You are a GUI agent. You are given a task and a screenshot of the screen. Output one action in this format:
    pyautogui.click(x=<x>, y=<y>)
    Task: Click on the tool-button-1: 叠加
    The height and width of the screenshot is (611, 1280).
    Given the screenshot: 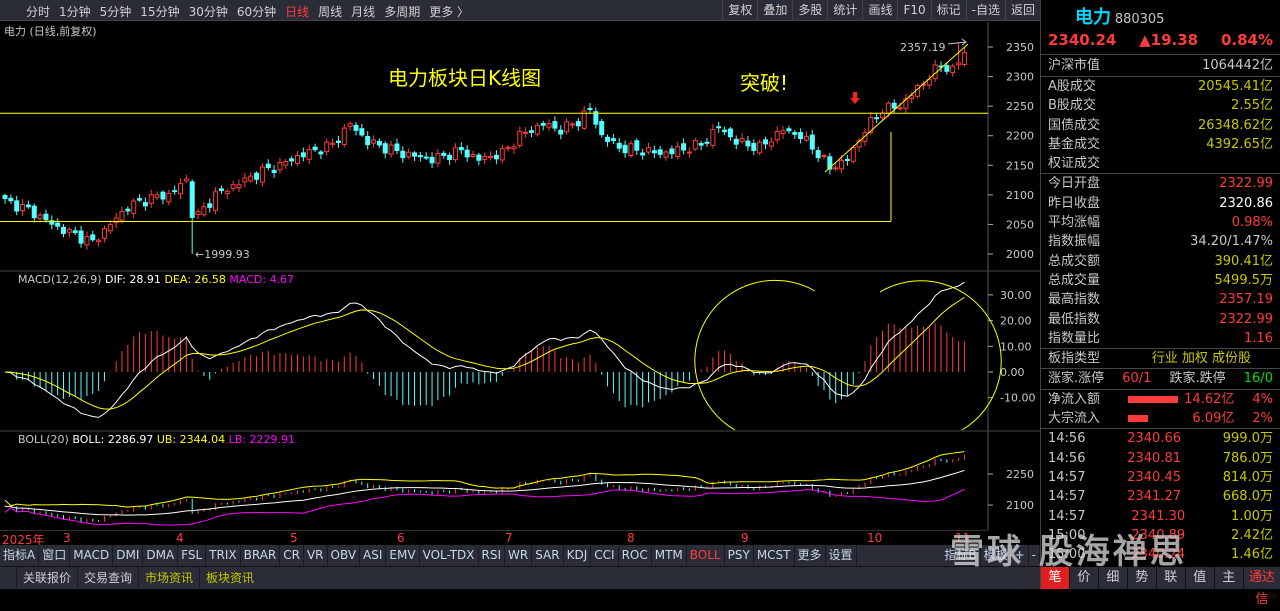 What is the action you would take?
    pyautogui.click(x=774, y=10)
    